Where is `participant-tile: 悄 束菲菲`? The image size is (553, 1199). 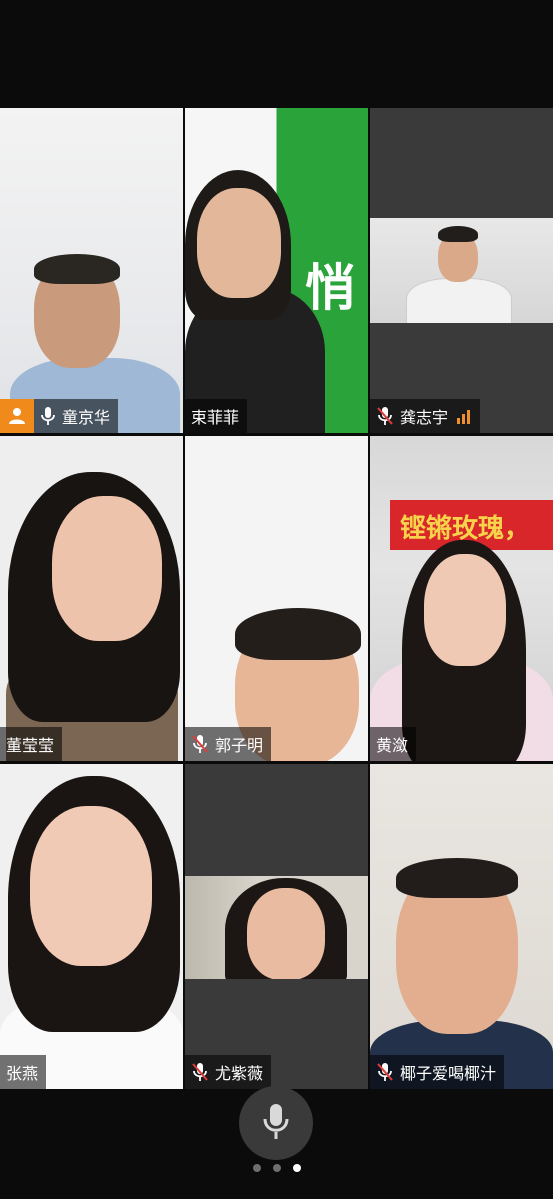 participant-tile: 悄 束菲菲 is located at coordinates (276, 270).